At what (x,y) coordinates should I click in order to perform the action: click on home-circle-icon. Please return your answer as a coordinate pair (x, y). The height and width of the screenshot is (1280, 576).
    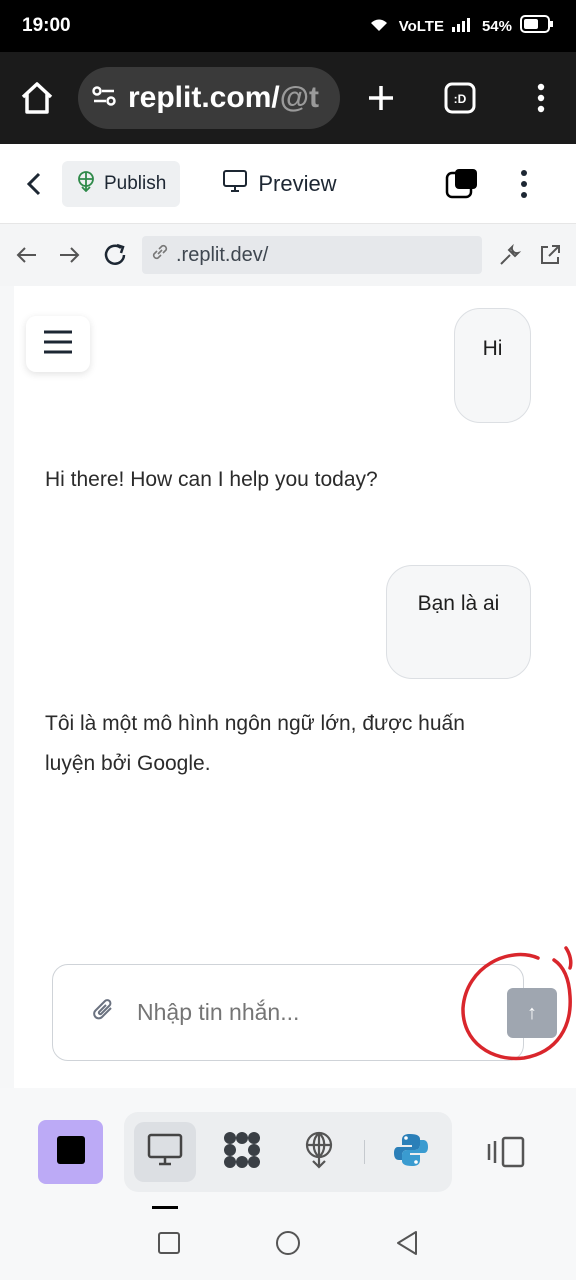
    Looking at the image, I should click on (288, 1245).